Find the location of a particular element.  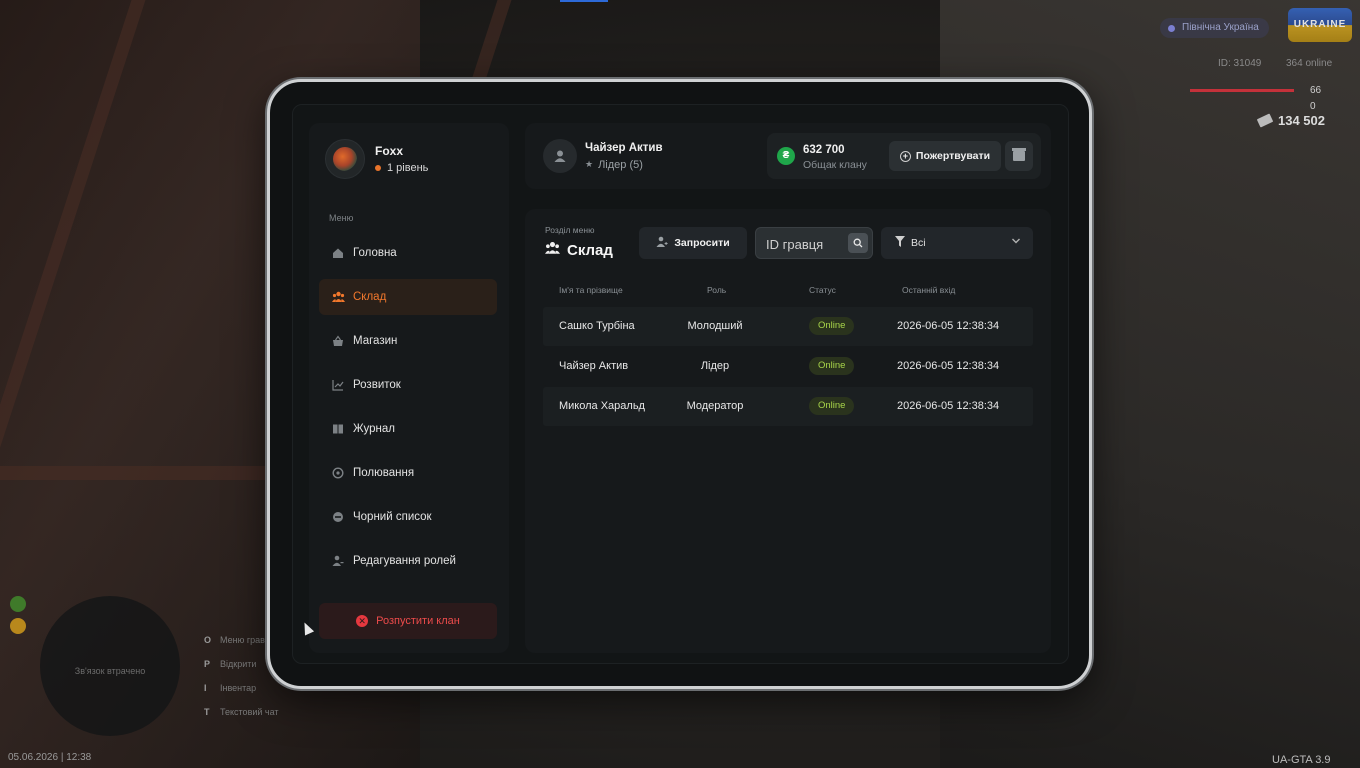

section-caption: Розділ меню is located at coordinates (570, 230).